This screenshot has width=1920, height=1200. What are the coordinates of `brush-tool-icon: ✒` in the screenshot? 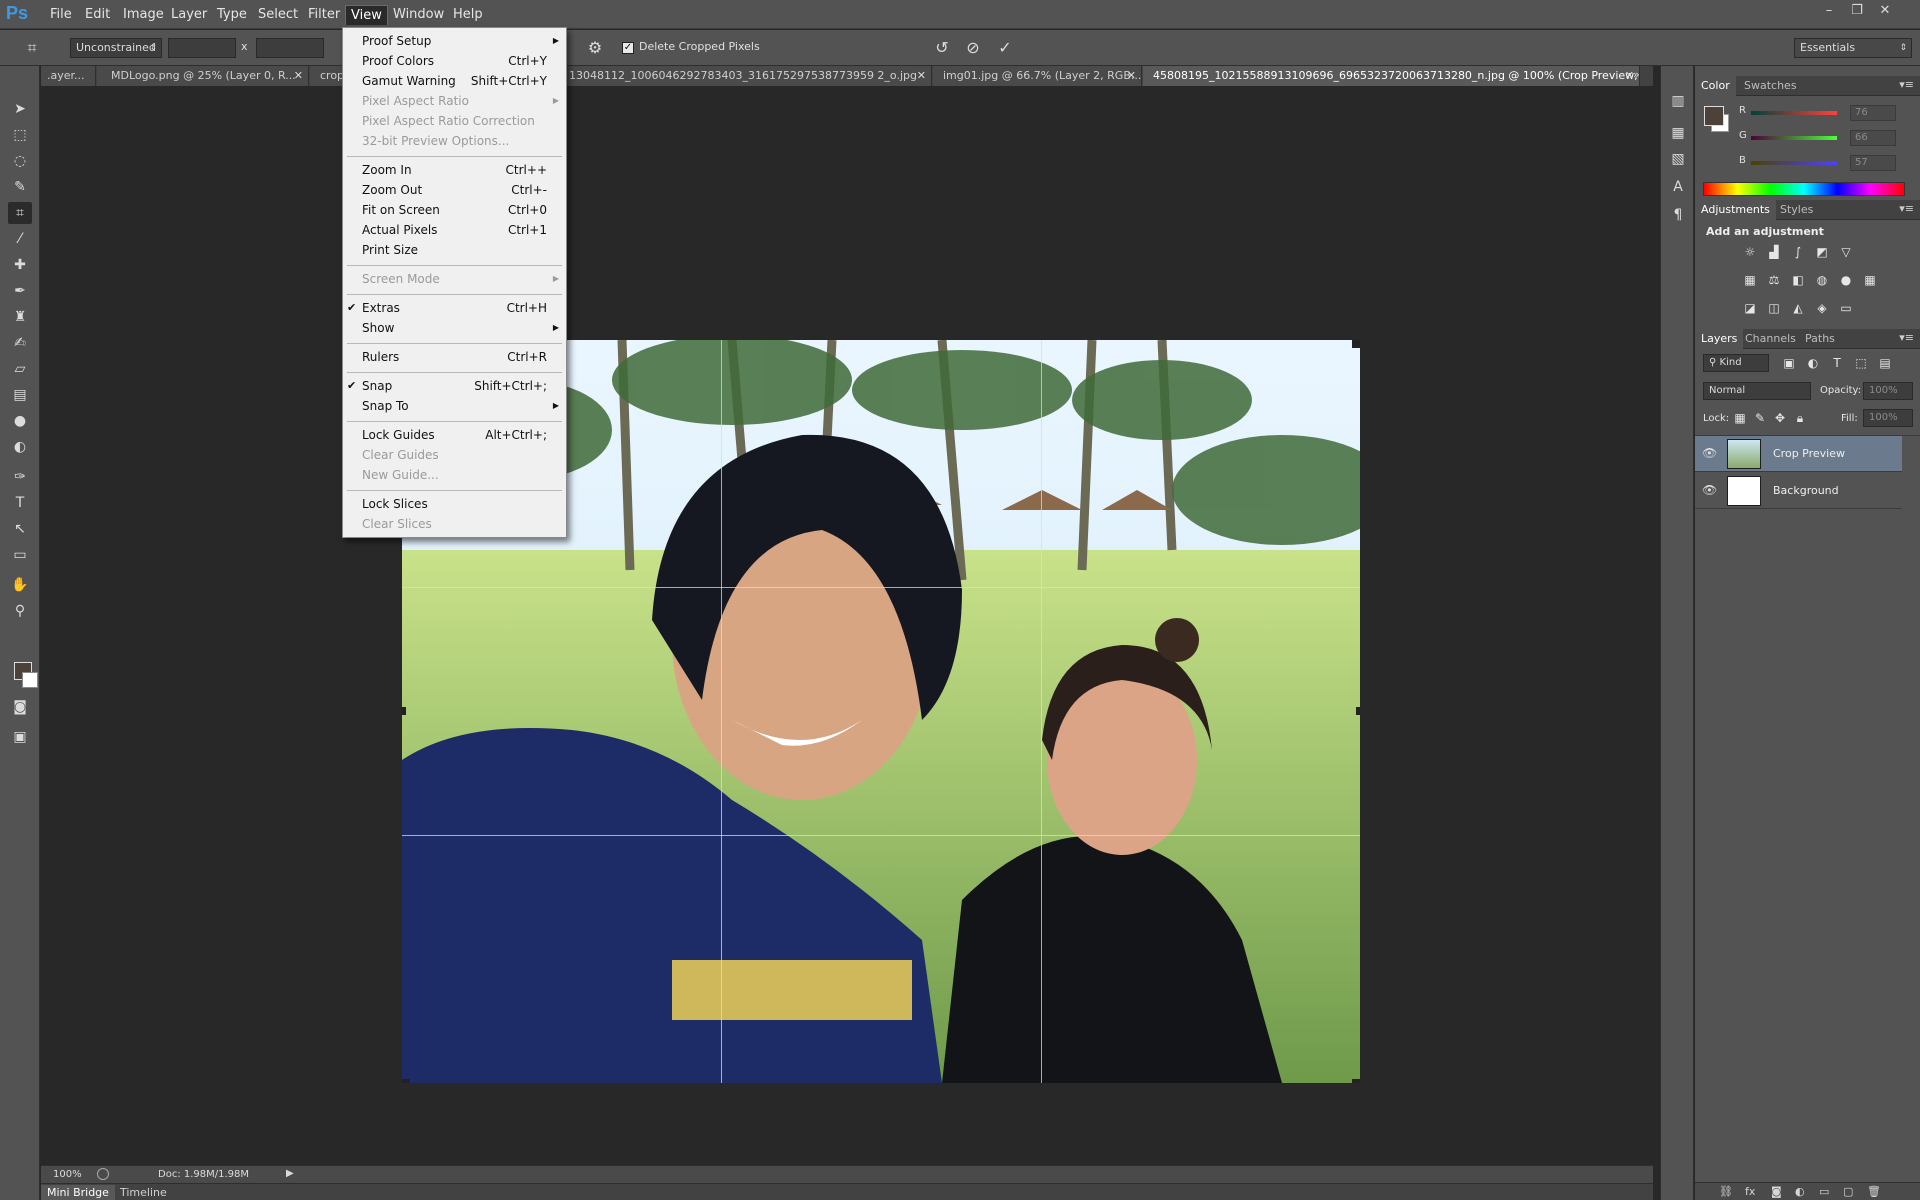 It's located at (20, 291).